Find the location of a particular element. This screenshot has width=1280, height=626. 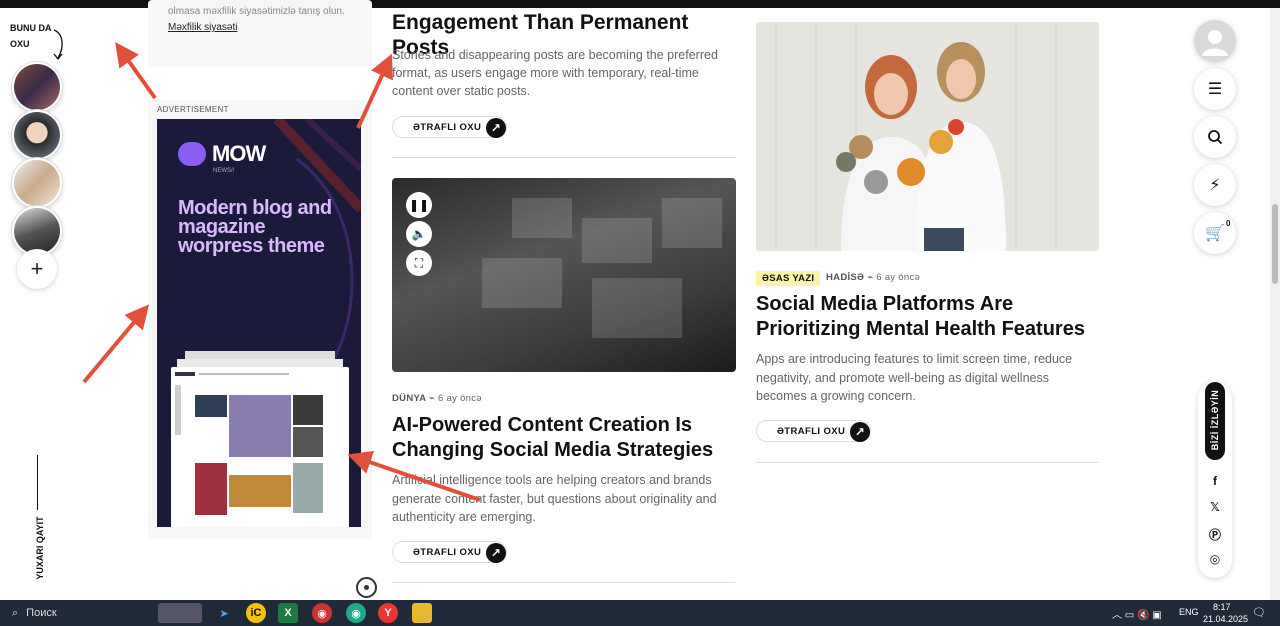

folder-icon is located at coordinates (422, 613).